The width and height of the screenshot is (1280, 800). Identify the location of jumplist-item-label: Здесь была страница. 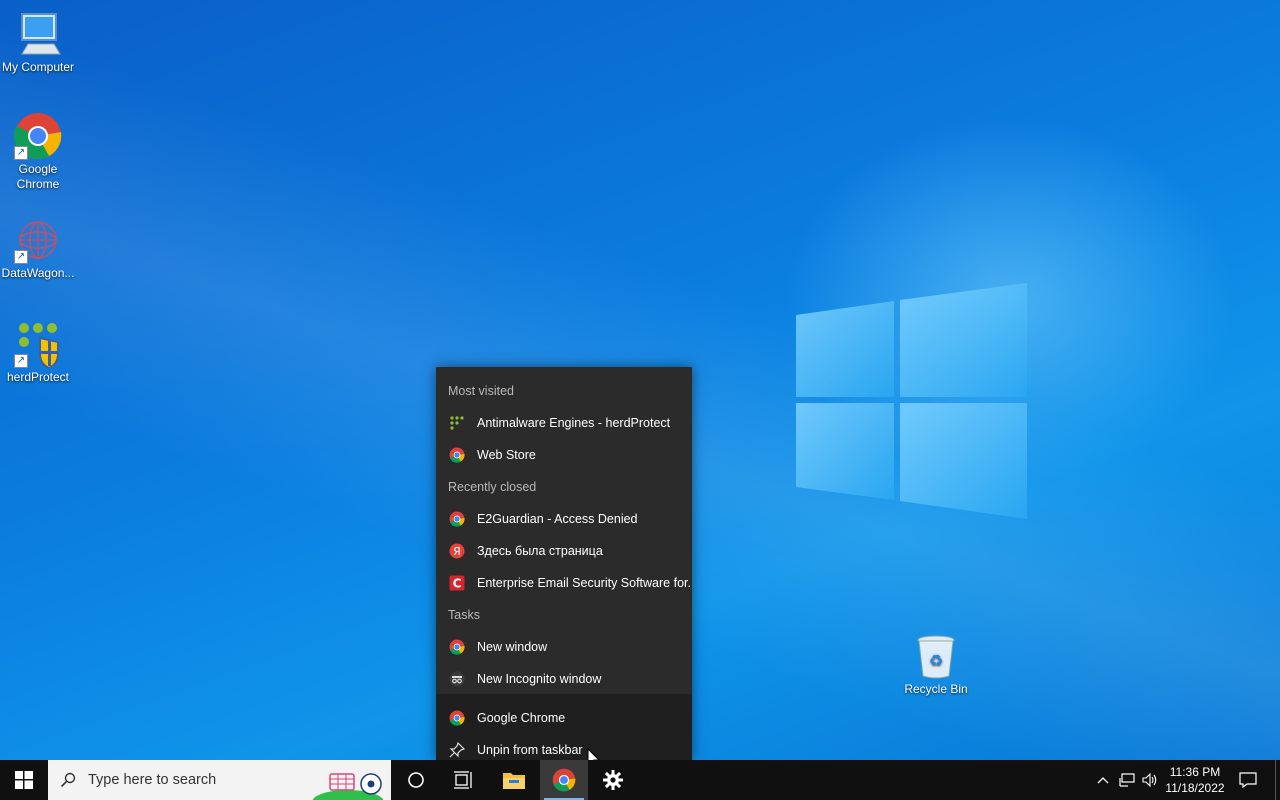
(540, 551).